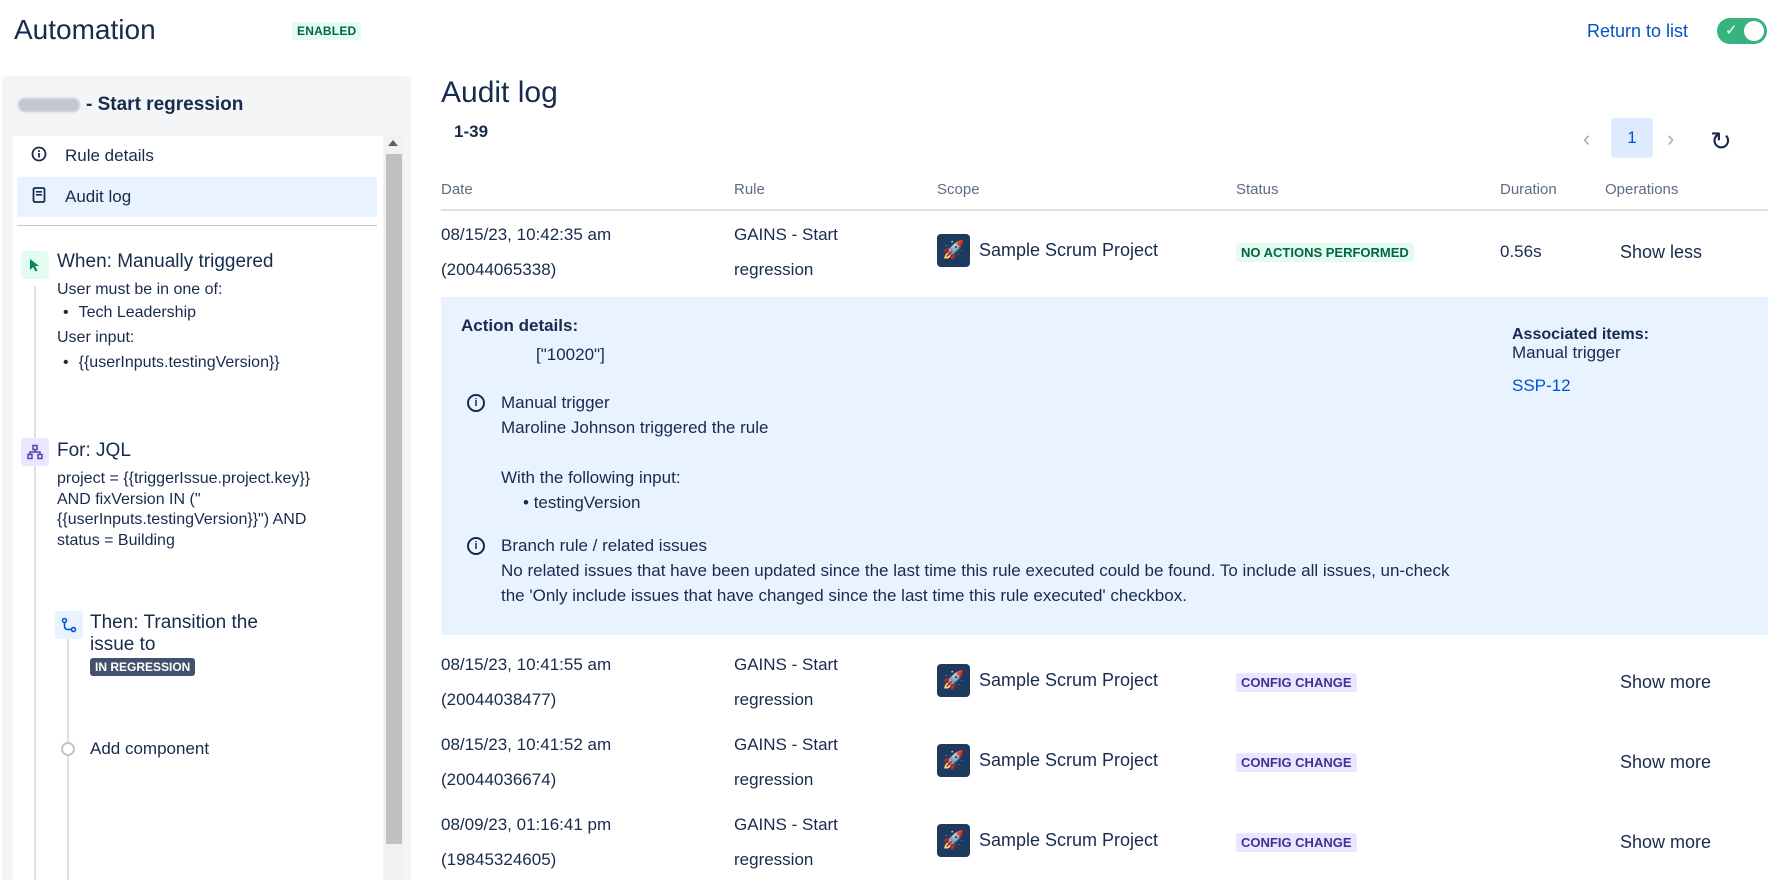 This screenshot has width=1768, height=880. I want to click on scroll-thumb, so click(394, 499).